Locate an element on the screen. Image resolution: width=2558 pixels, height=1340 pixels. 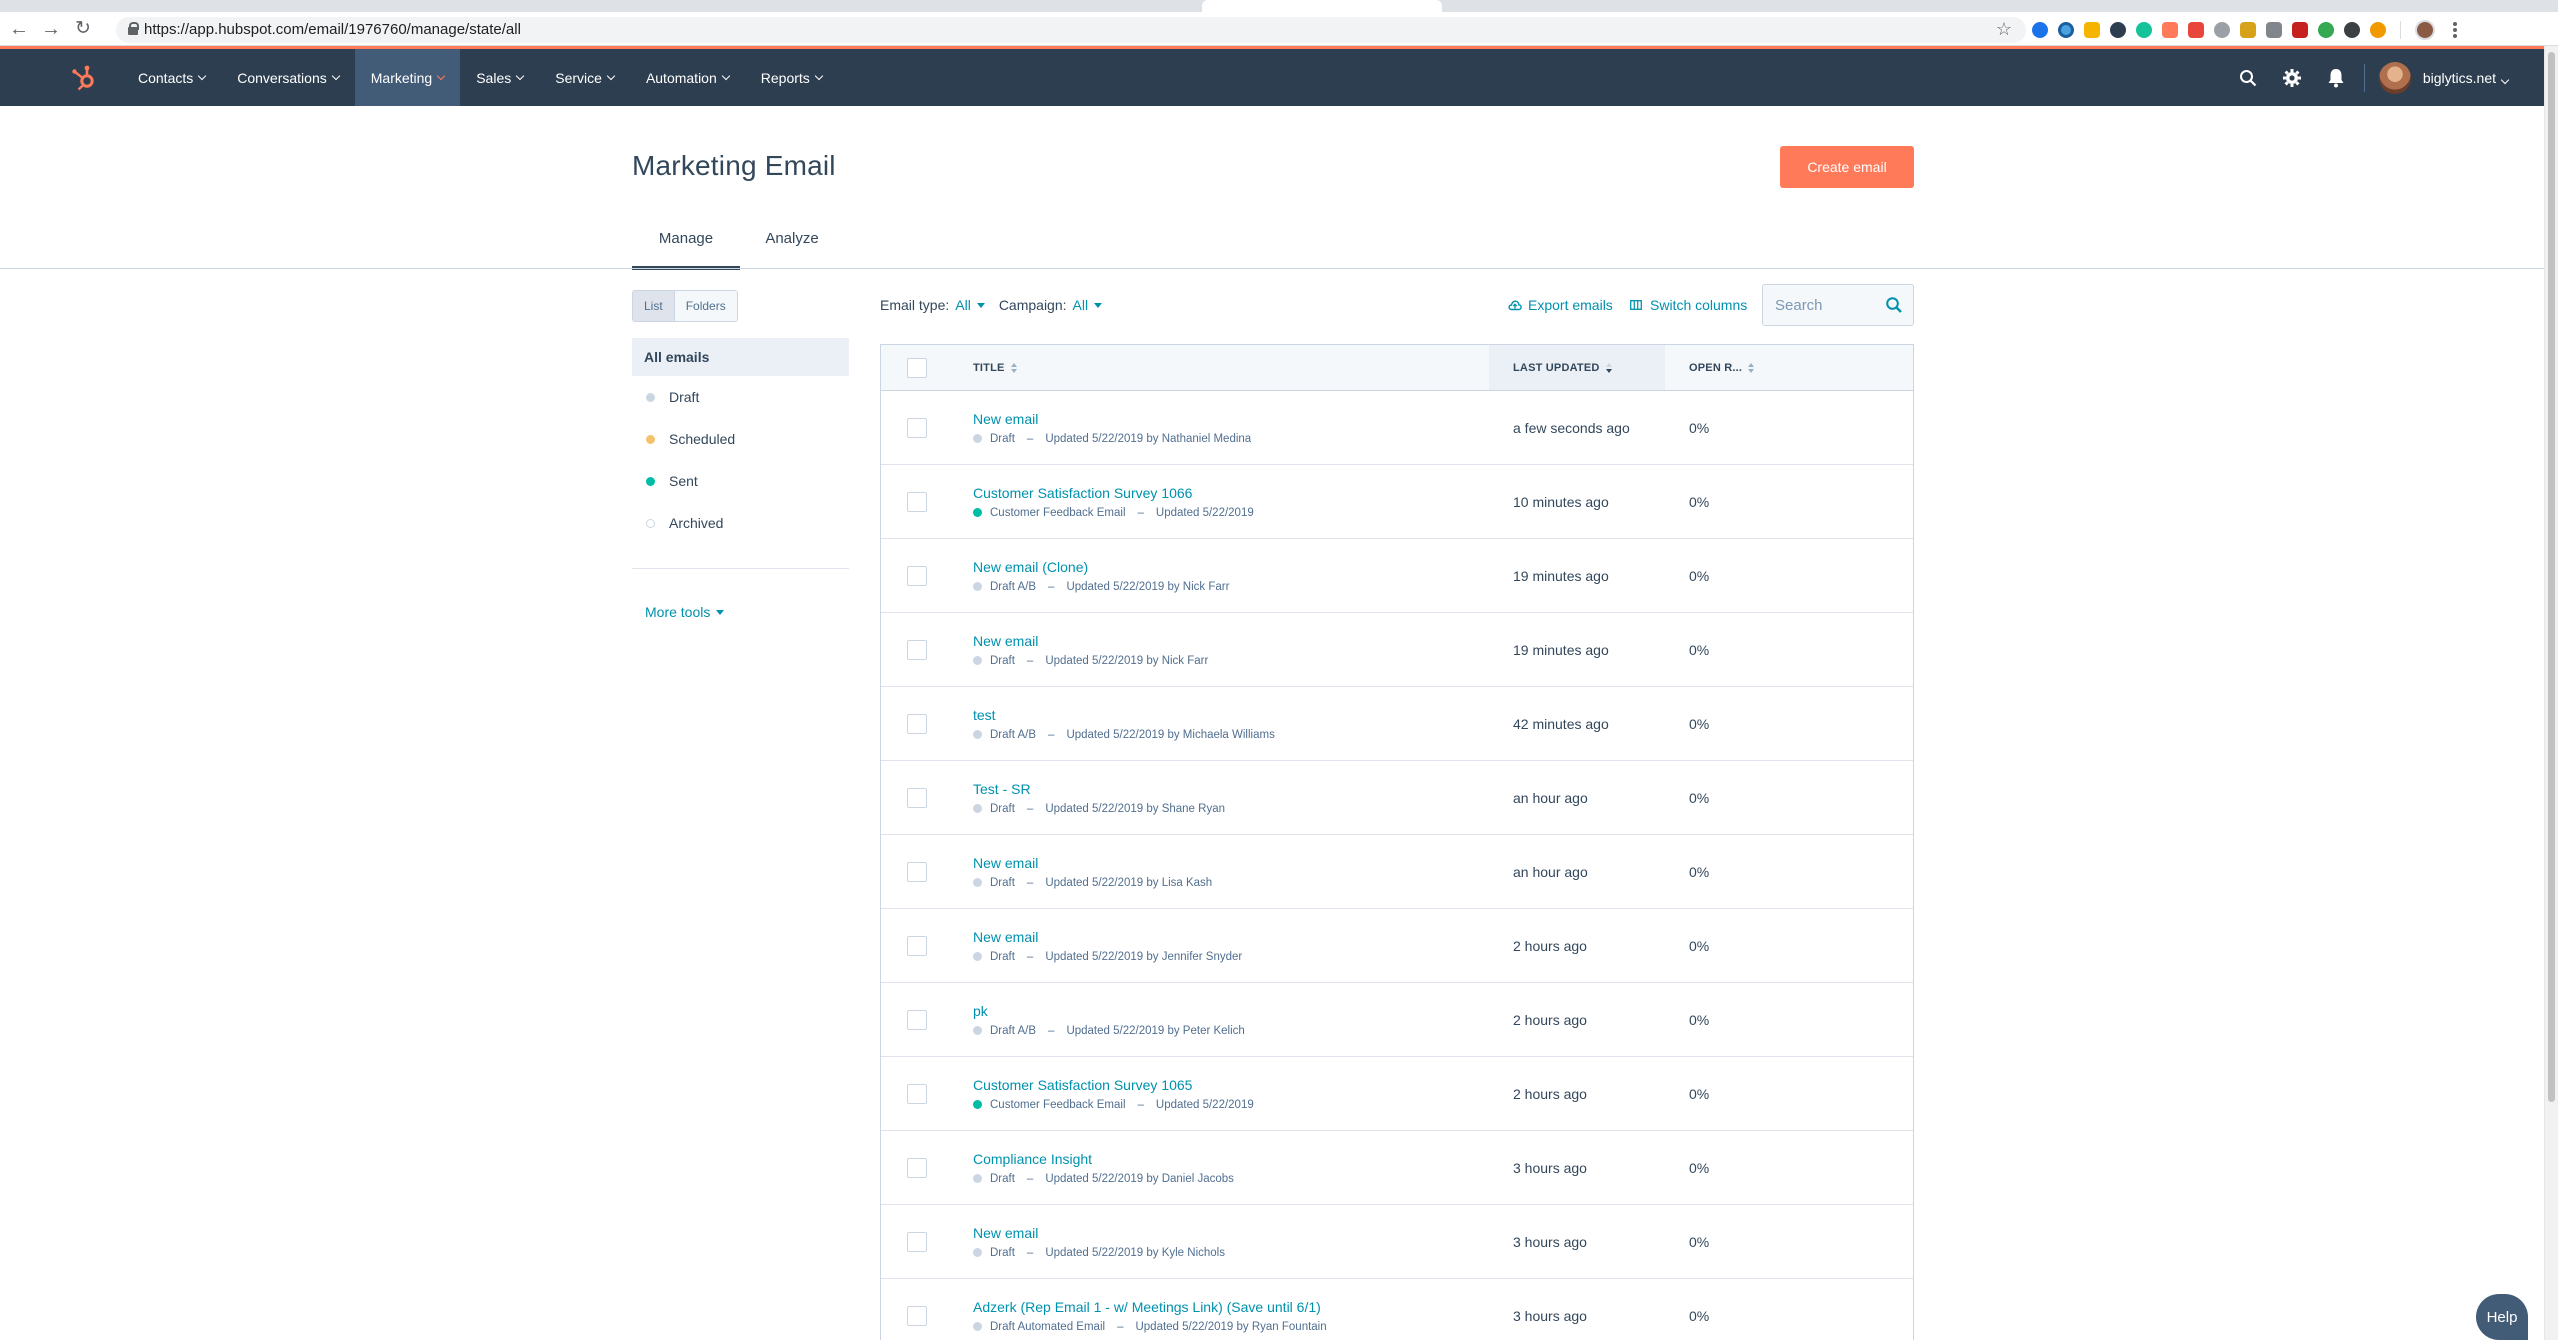
more-tools-dropdown: More tools is located at coordinates (685, 612).